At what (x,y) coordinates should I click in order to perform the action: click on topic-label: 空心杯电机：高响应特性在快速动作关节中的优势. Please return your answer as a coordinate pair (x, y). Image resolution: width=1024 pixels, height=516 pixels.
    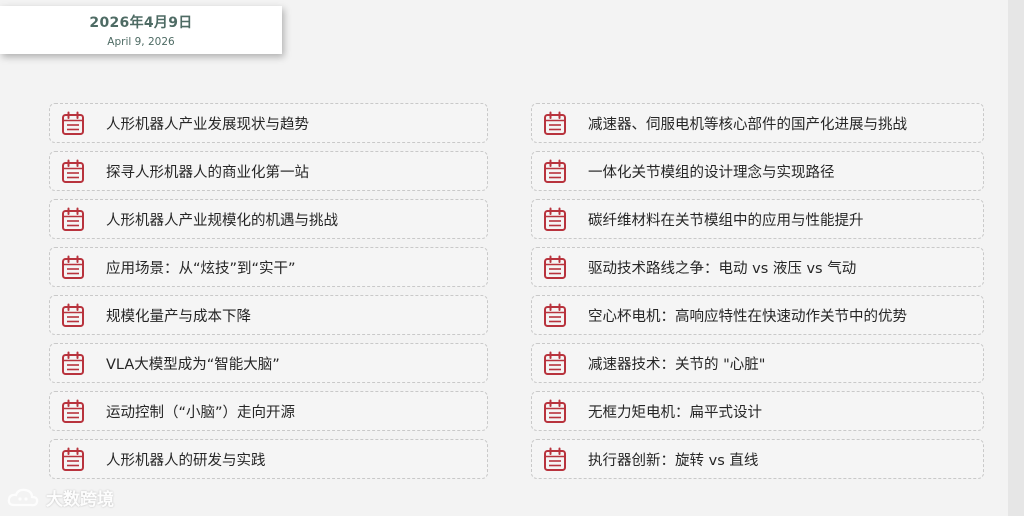
    Looking at the image, I should click on (747, 316).